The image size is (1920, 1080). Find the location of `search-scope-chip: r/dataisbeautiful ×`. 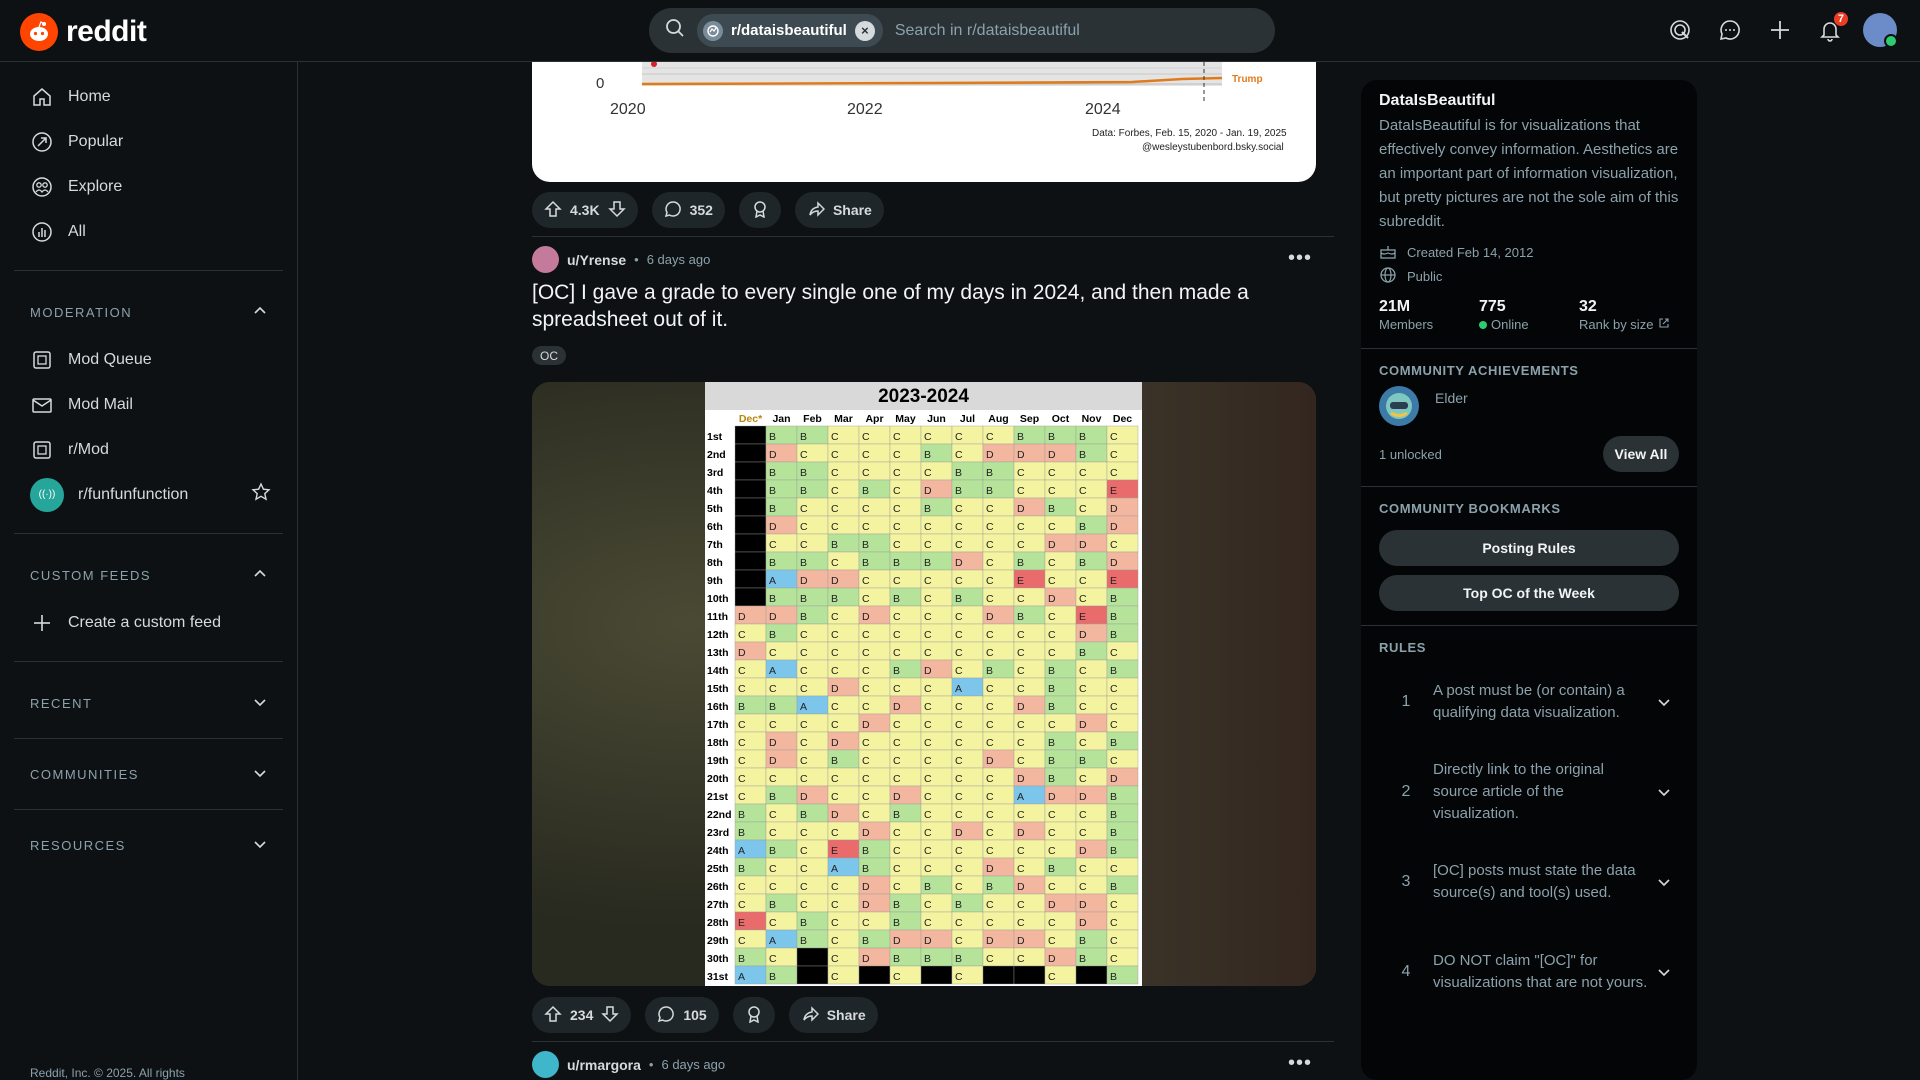

search-scope-chip: r/dataisbeautiful × is located at coordinates (790, 30).